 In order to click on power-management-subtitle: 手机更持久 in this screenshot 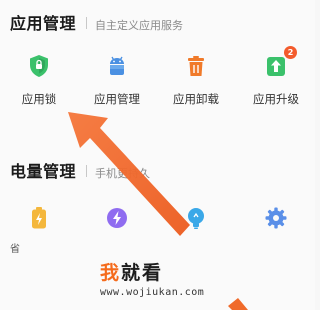, I will do `click(123, 173)`.